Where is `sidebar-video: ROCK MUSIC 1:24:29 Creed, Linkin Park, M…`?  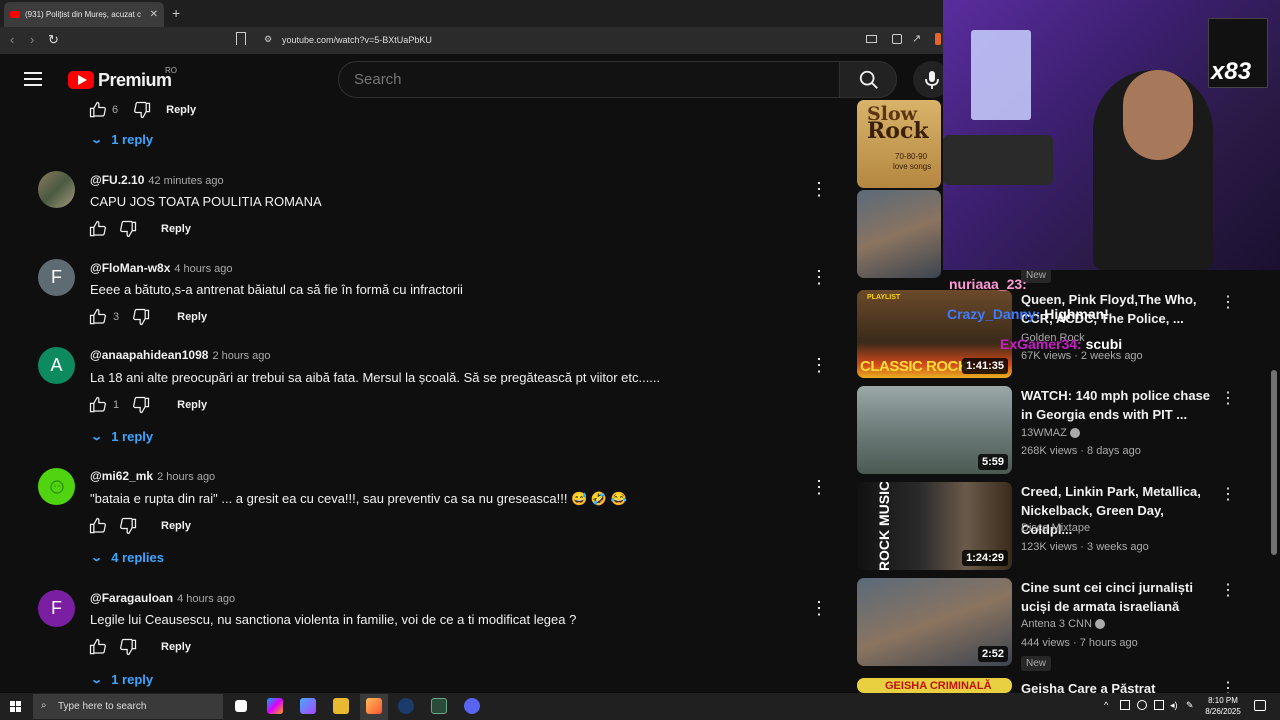
sidebar-video: ROCK MUSIC 1:24:29 Creed, Linkin Park, M… is located at coordinates (1067, 527).